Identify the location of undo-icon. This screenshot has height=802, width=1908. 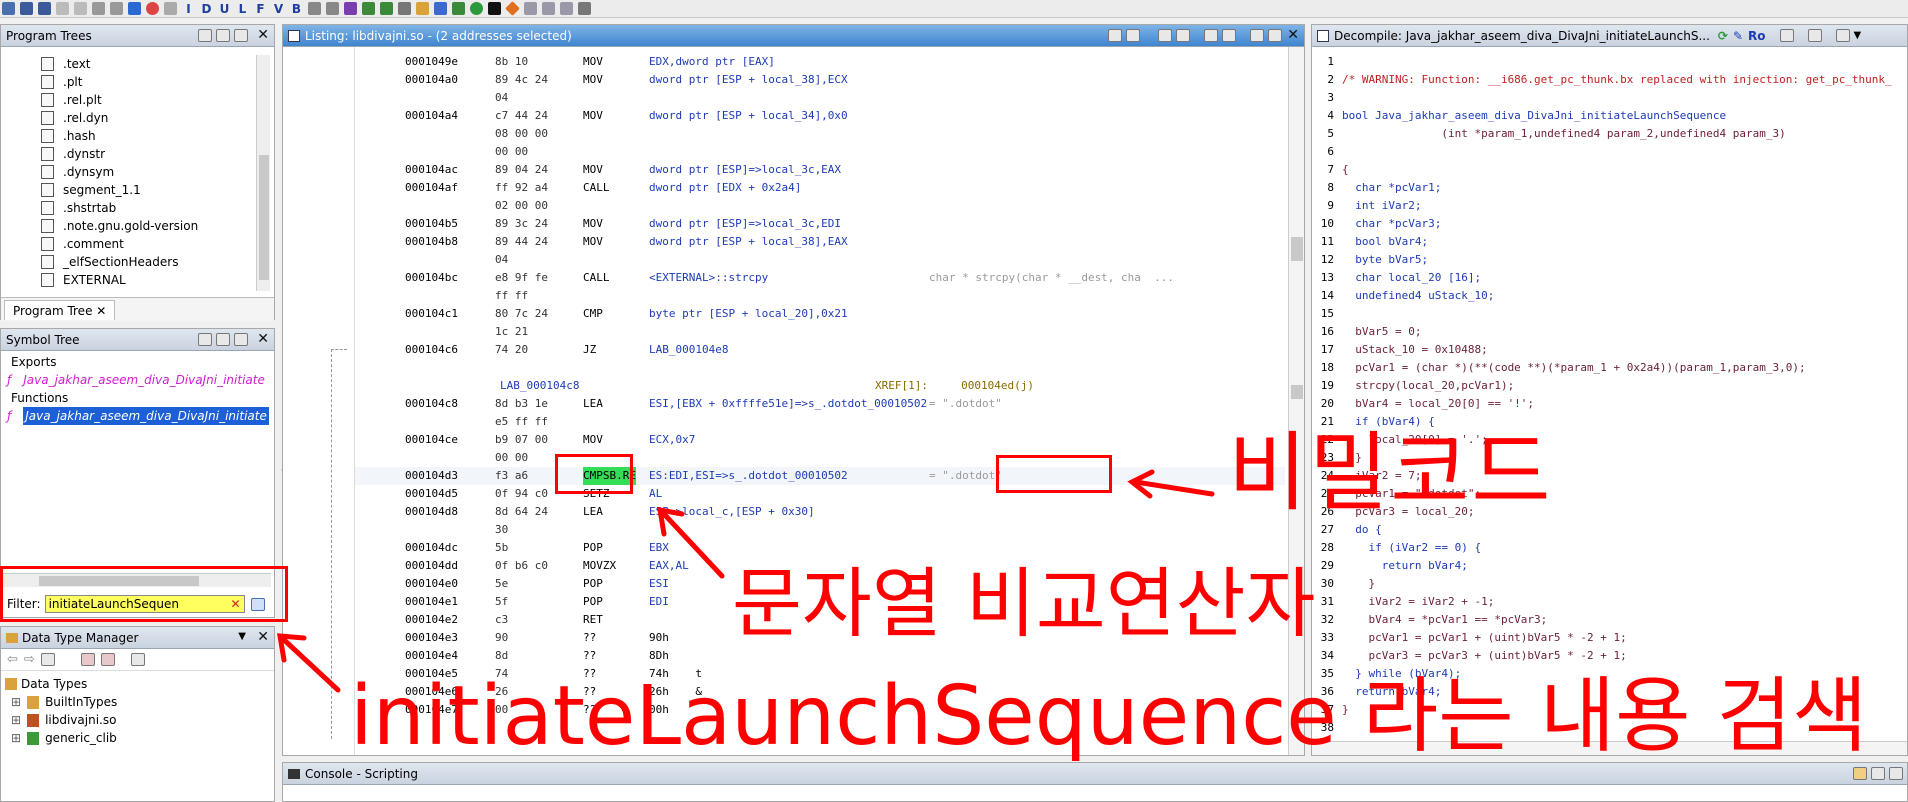
(314, 8).